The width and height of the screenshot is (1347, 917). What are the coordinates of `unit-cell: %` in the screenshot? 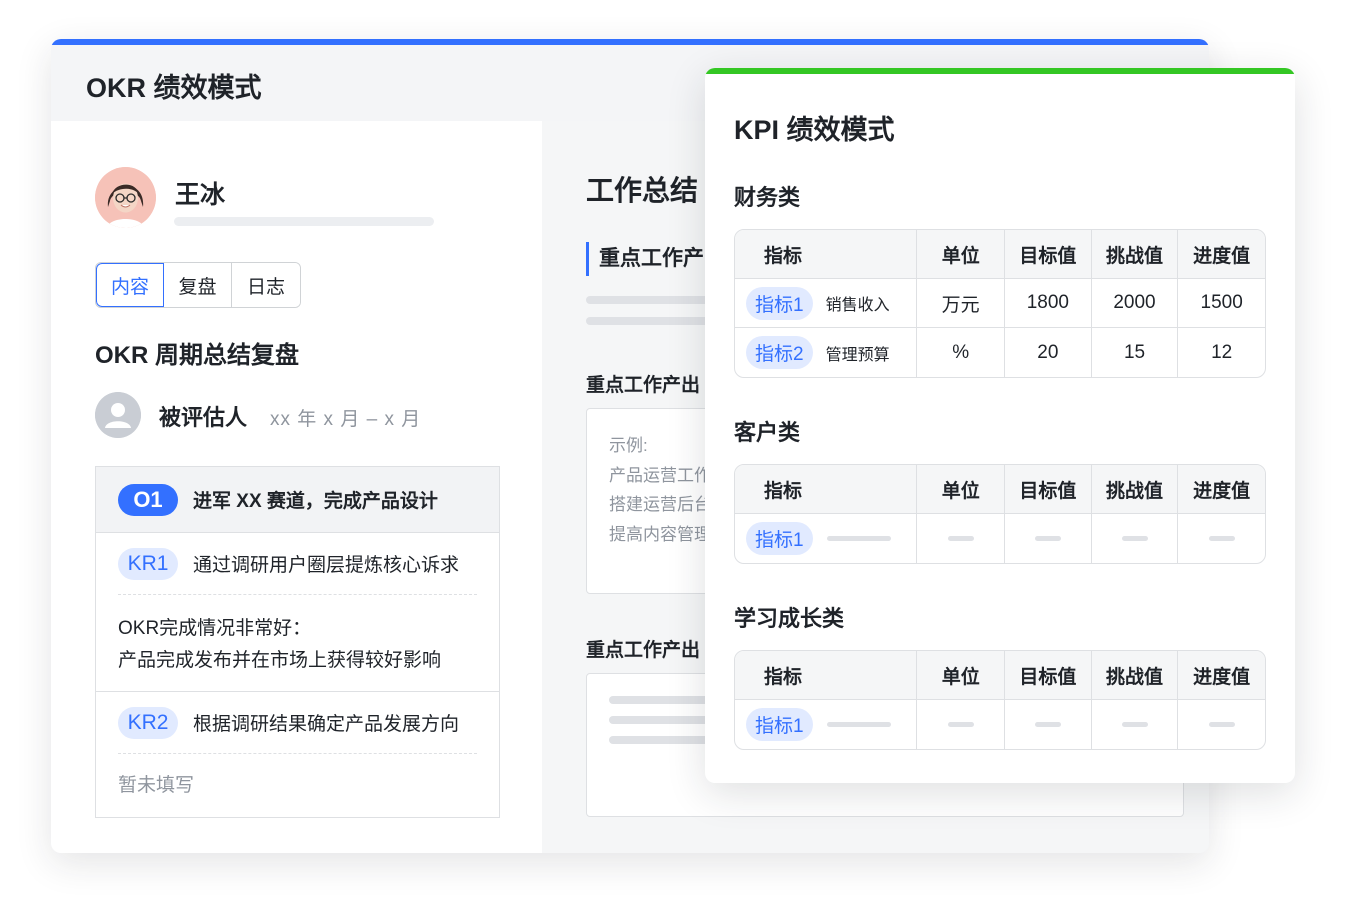 It's located at (961, 352).